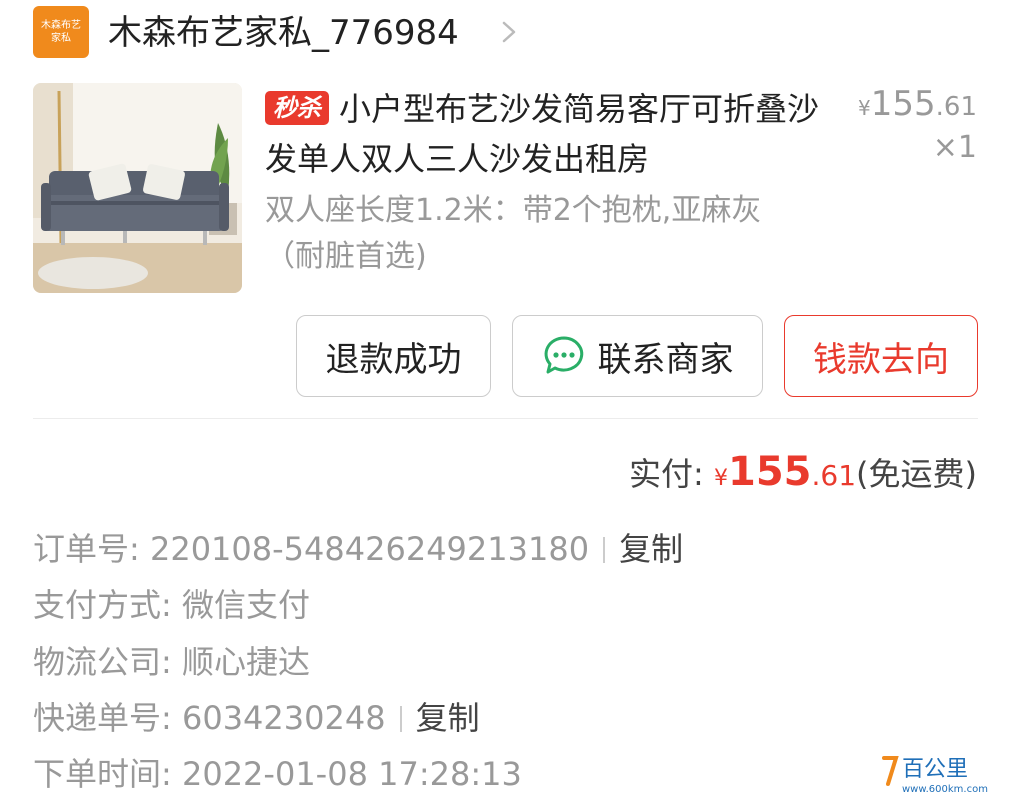 The image size is (1011, 800). Describe the element at coordinates (297, 108) in the screenshot. I see `flash-sale-badge: 秒杀` at that location.